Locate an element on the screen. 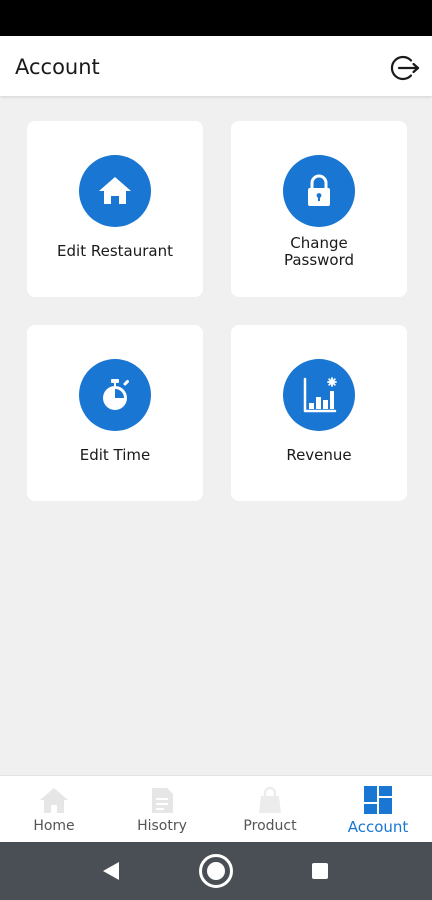 This screenshot has width=432, height=900. system-navigation-bar is located at coordinates (216, 871).